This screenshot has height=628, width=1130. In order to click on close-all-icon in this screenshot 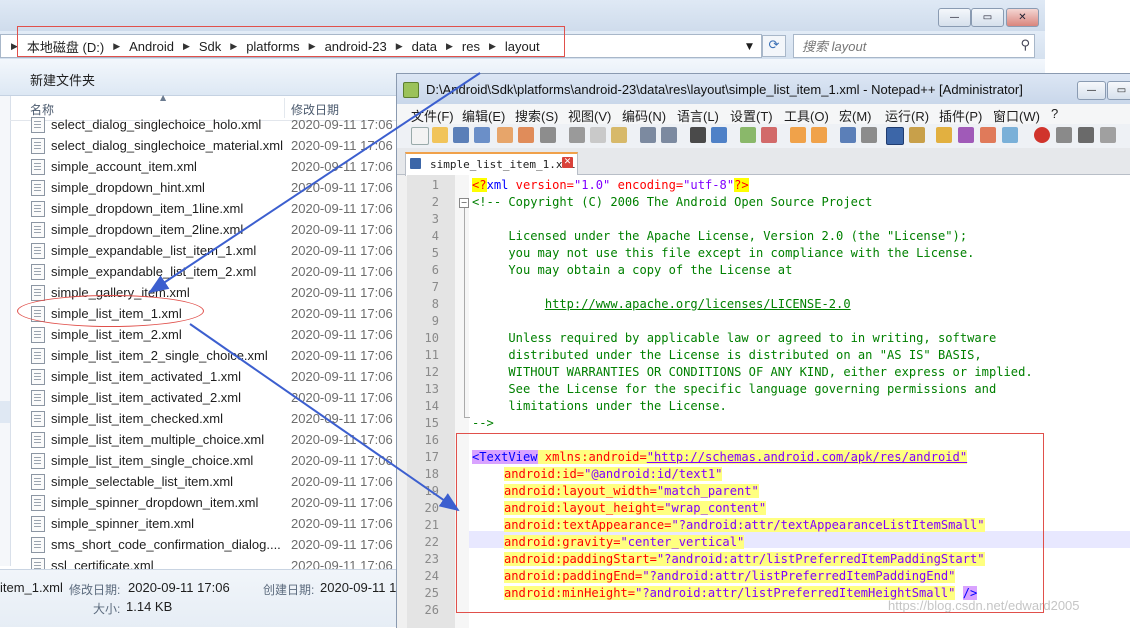, I will do `click(526, 135)`.